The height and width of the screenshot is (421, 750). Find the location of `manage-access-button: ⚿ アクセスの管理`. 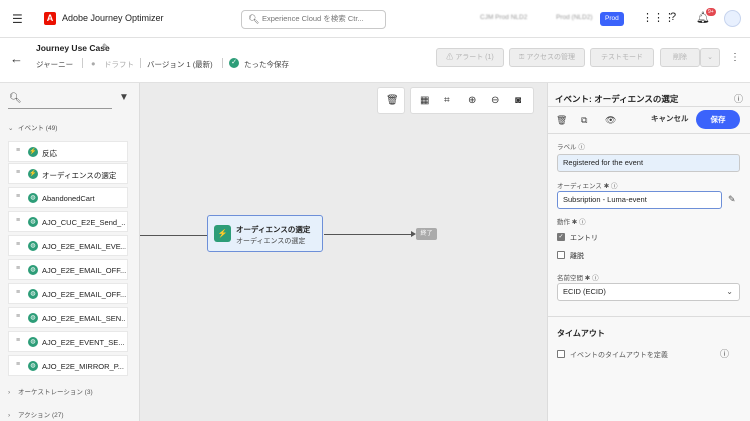

manage-access-button: ⚿ アクセスの管理 is located at coordinates (547, 57).